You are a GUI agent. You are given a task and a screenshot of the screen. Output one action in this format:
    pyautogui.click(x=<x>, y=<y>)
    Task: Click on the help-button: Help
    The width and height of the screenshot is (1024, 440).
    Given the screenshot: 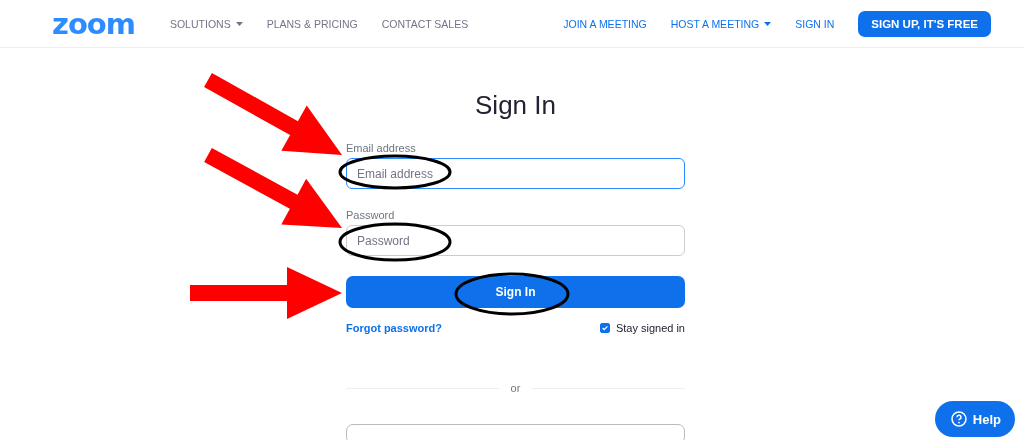 What is the action you would take?
    pyautogui.click(x=974, y=419)
    